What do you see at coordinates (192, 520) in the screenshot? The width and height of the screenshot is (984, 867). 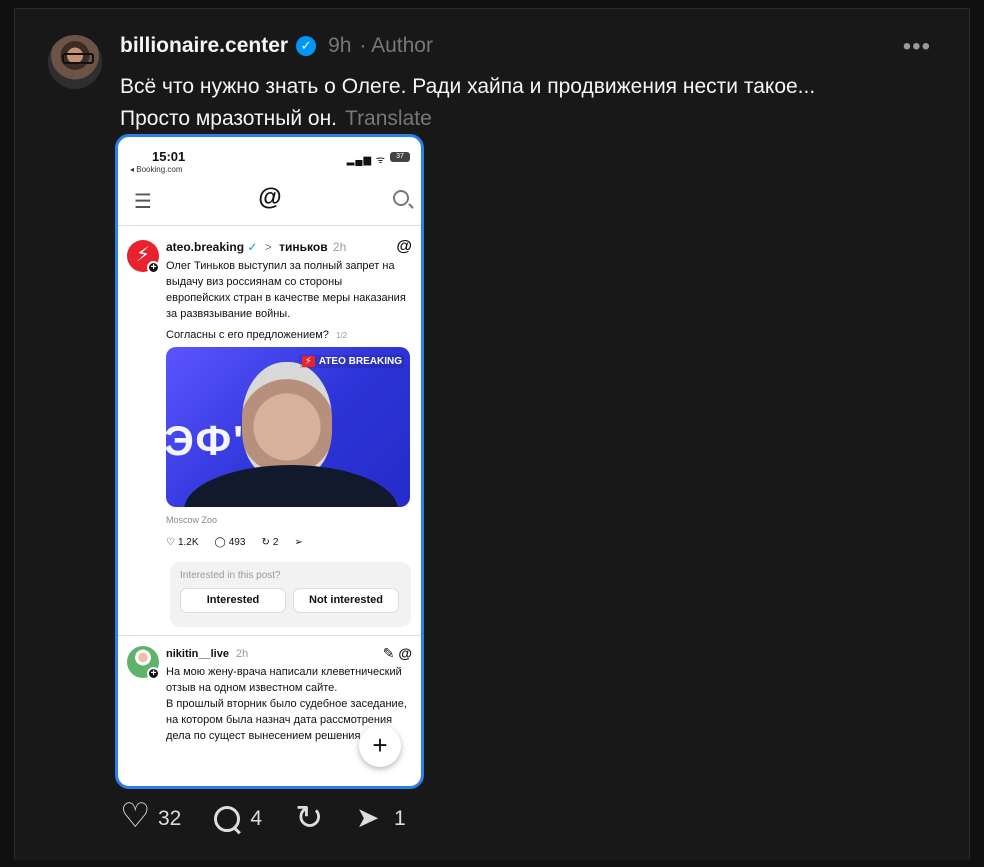 I see `location-label: Moscow Zoo` at bounding box center [192, 520].